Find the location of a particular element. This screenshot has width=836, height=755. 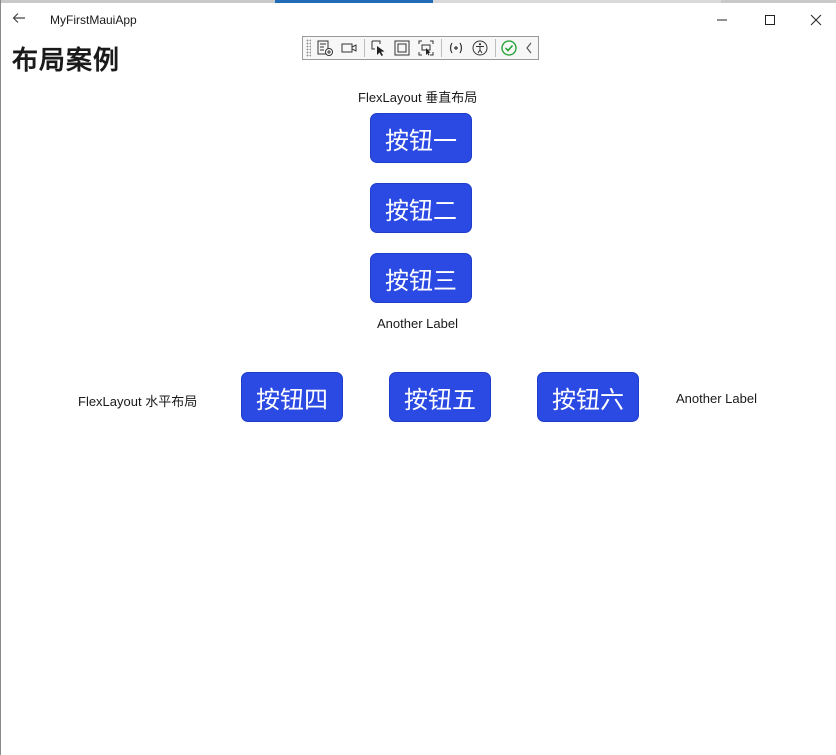

button-three: 按钮三 is located at coordinates (421, 278).